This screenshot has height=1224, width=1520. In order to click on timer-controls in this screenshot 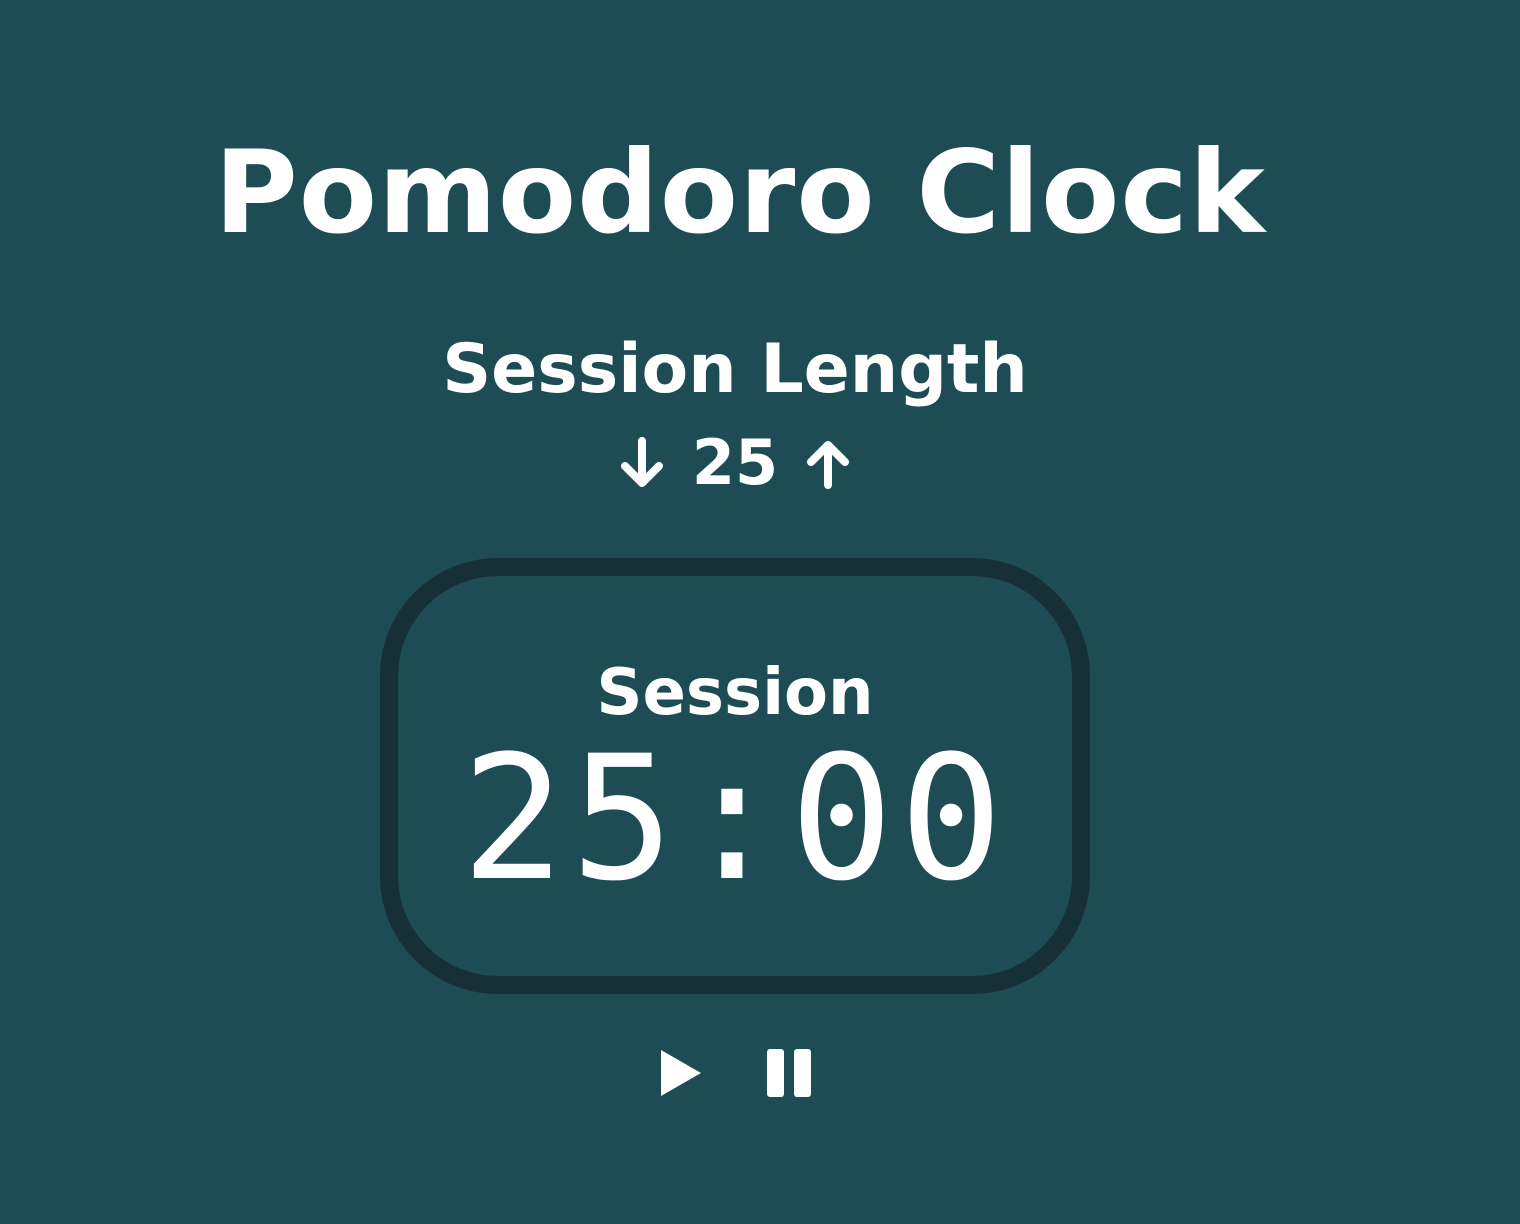, I will do `click(735, 1073)`.